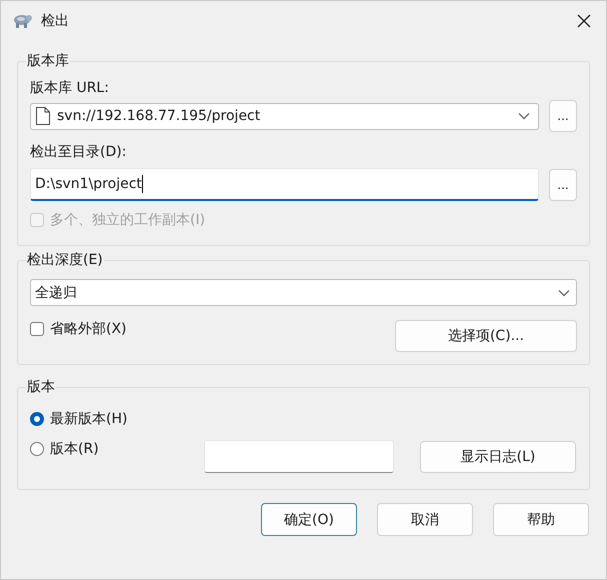  I want to click on url-dropdown: svn://192.168.77.195/project, so click(284, 116).